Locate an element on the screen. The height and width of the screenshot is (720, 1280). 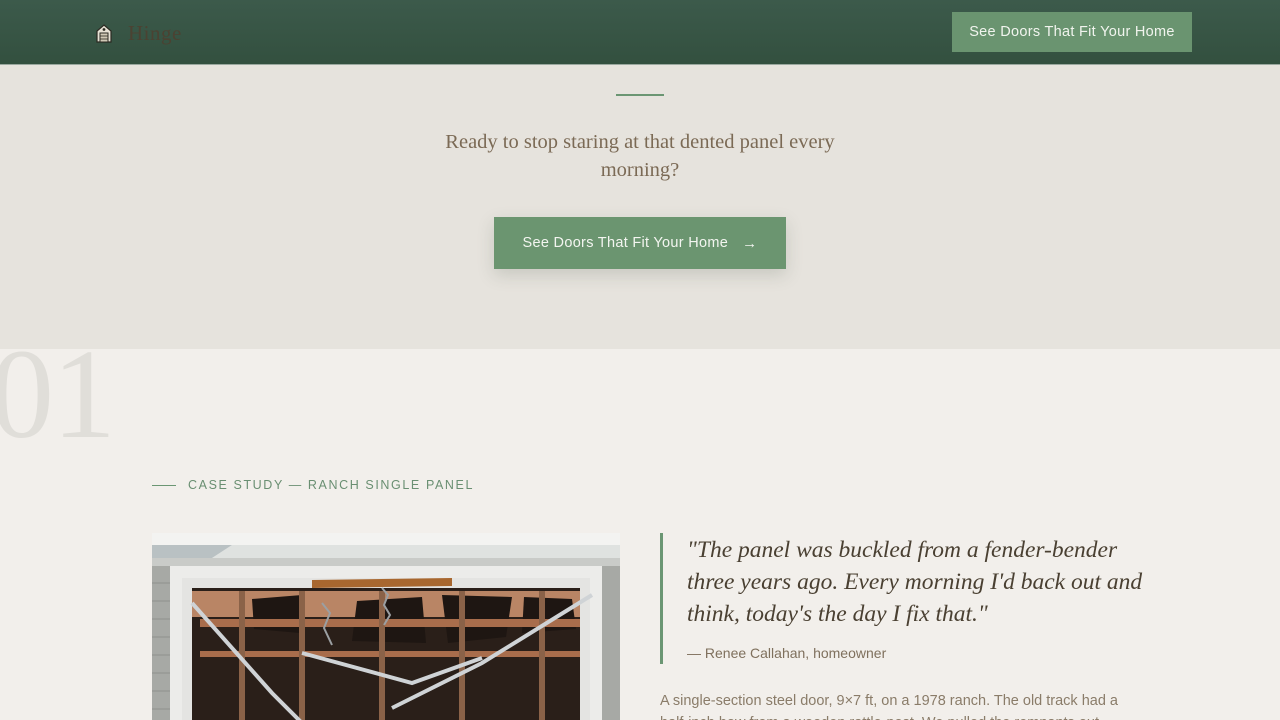
header-cta-button: See Doors That Fit Your Home is located at coordinates (1072, 32).